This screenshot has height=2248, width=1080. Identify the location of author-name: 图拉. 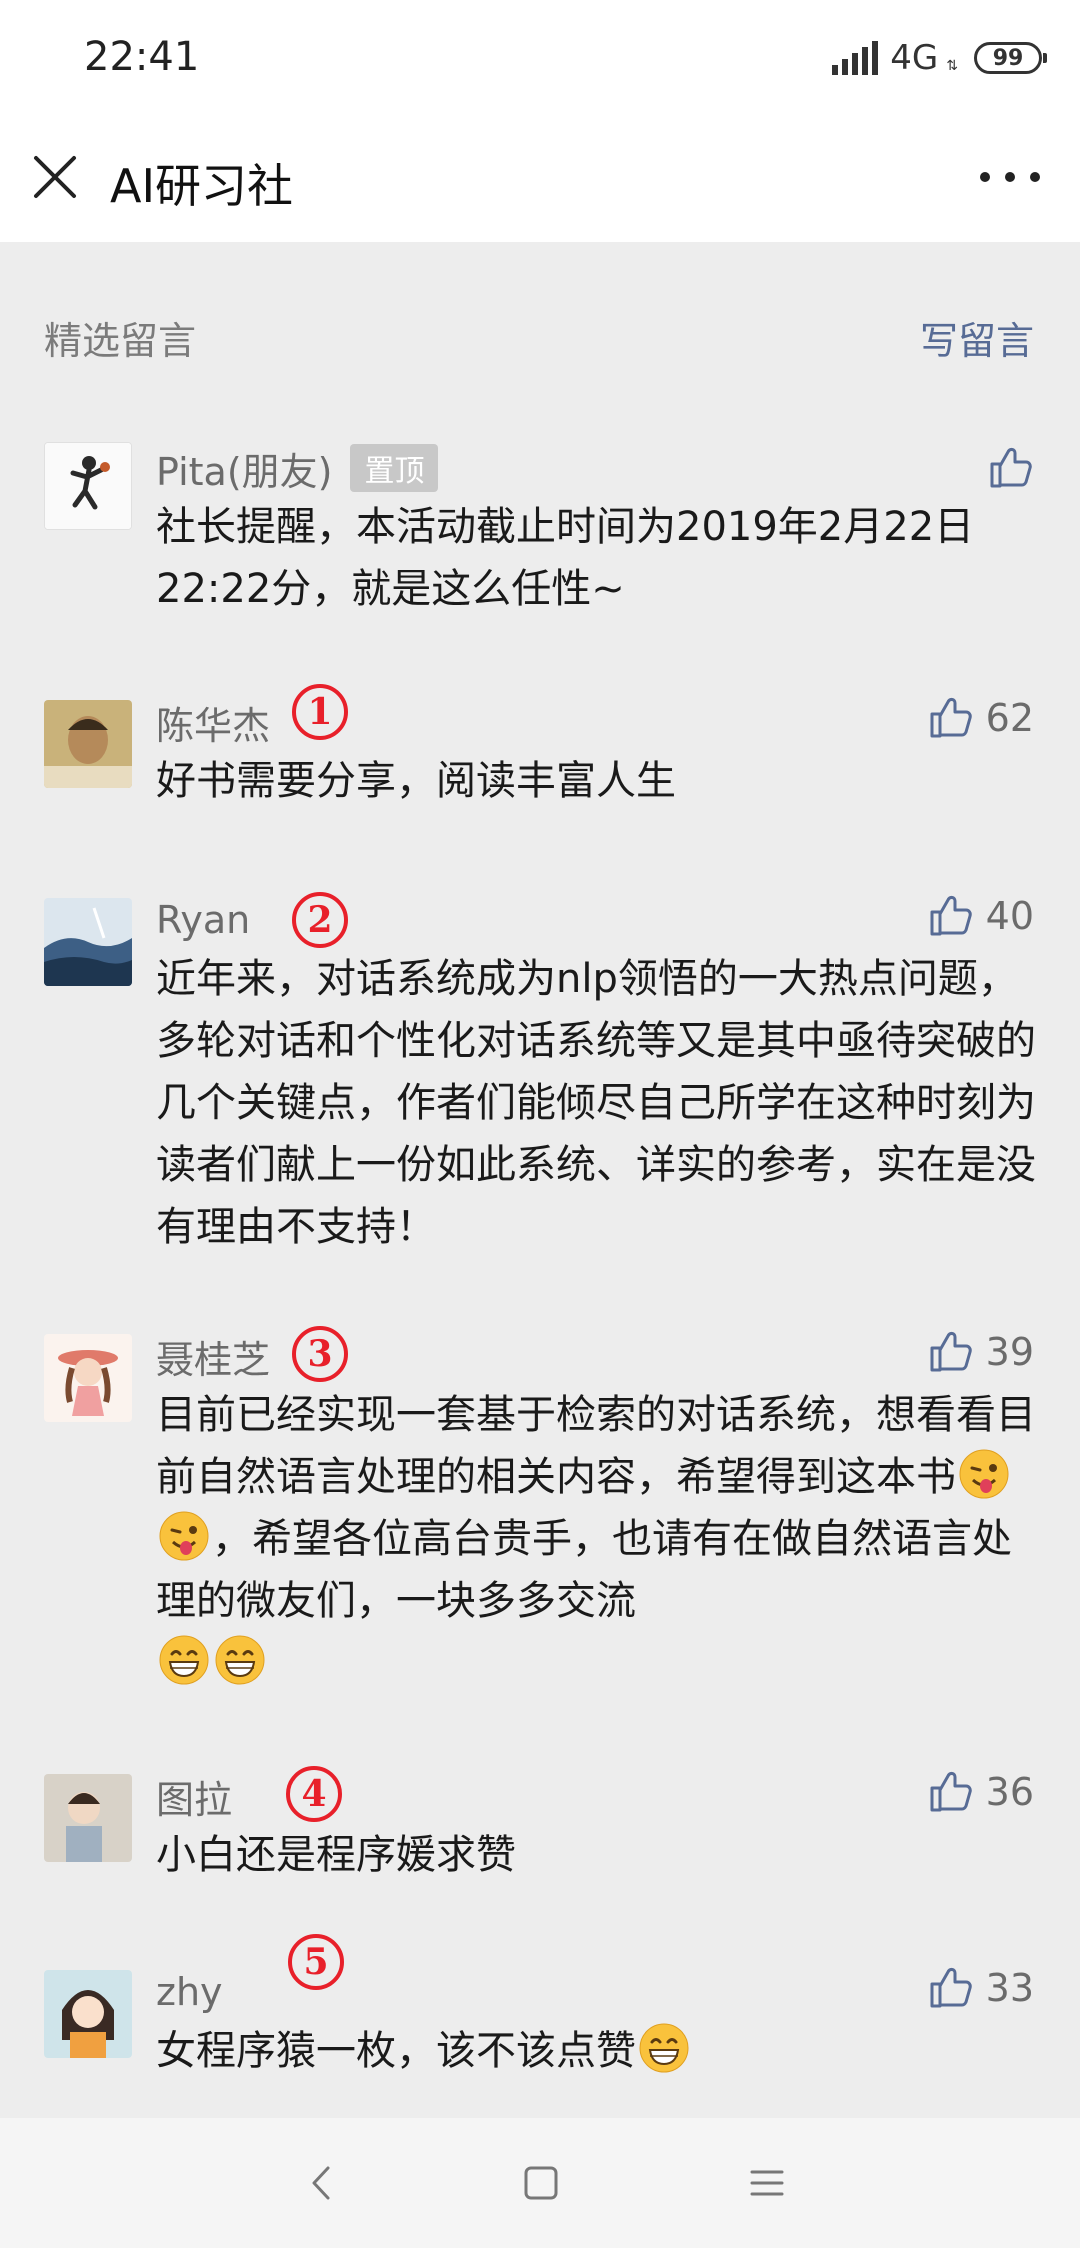
(194, 1796).